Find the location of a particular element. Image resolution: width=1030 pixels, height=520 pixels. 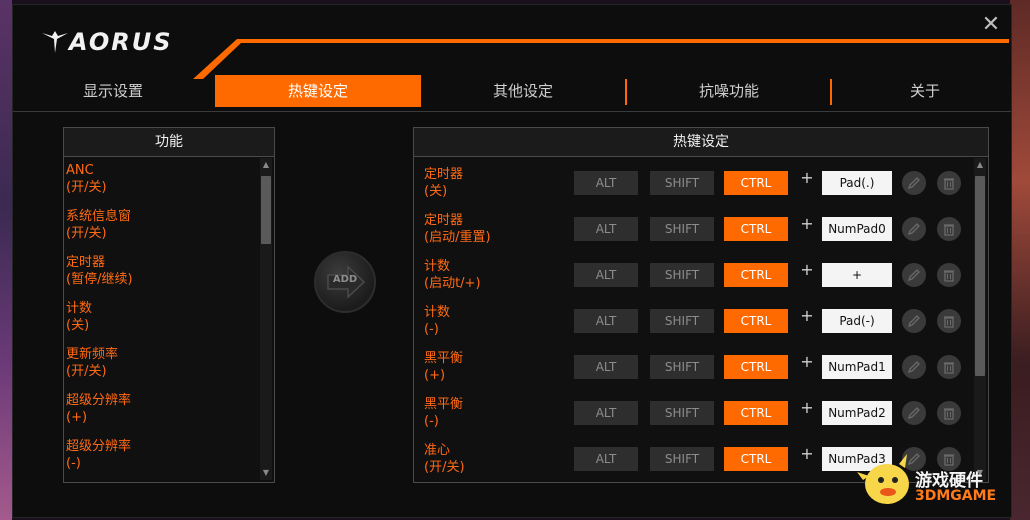

add-button: ADD is located at coordinates (345, 282).